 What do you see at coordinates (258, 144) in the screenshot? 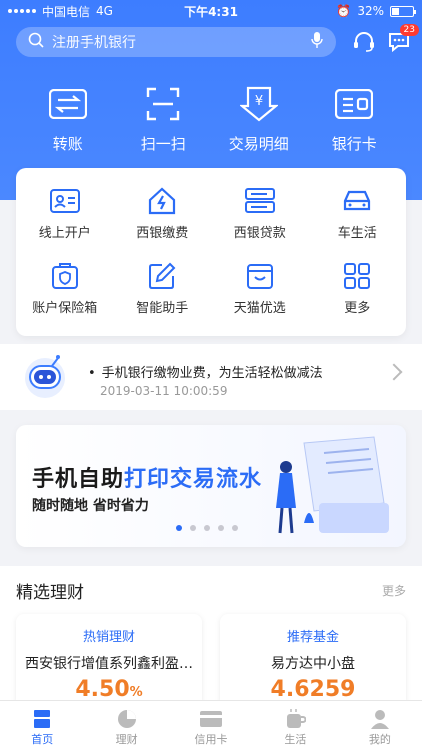
I see `quick-label: 交易明细` at bounding box center [258, 144].